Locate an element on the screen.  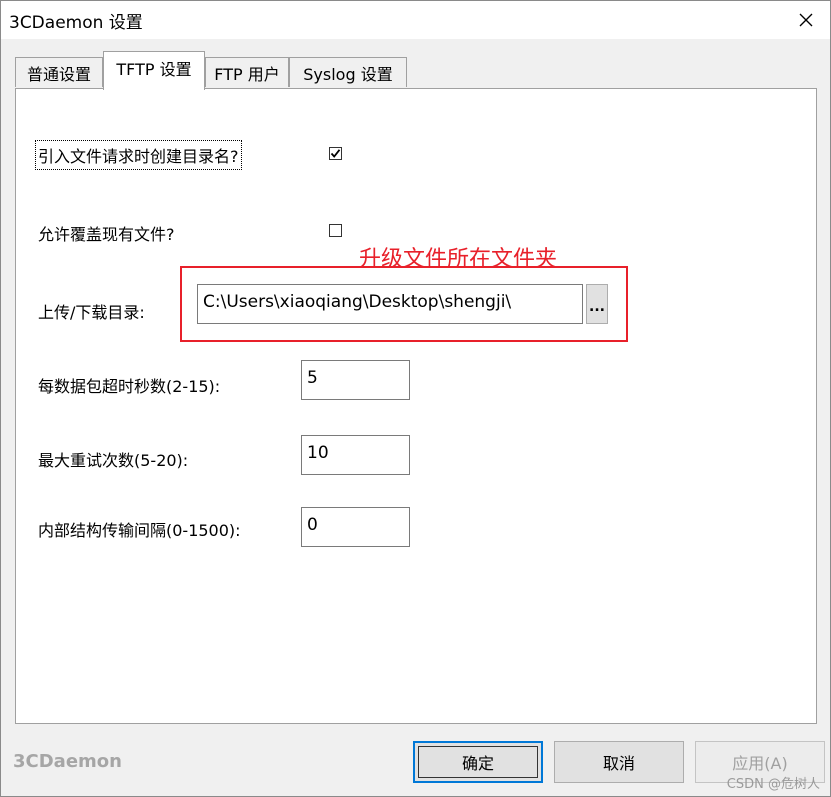
retries-label: 最大重试次数(5-20): is located at coordinates (113, 460).